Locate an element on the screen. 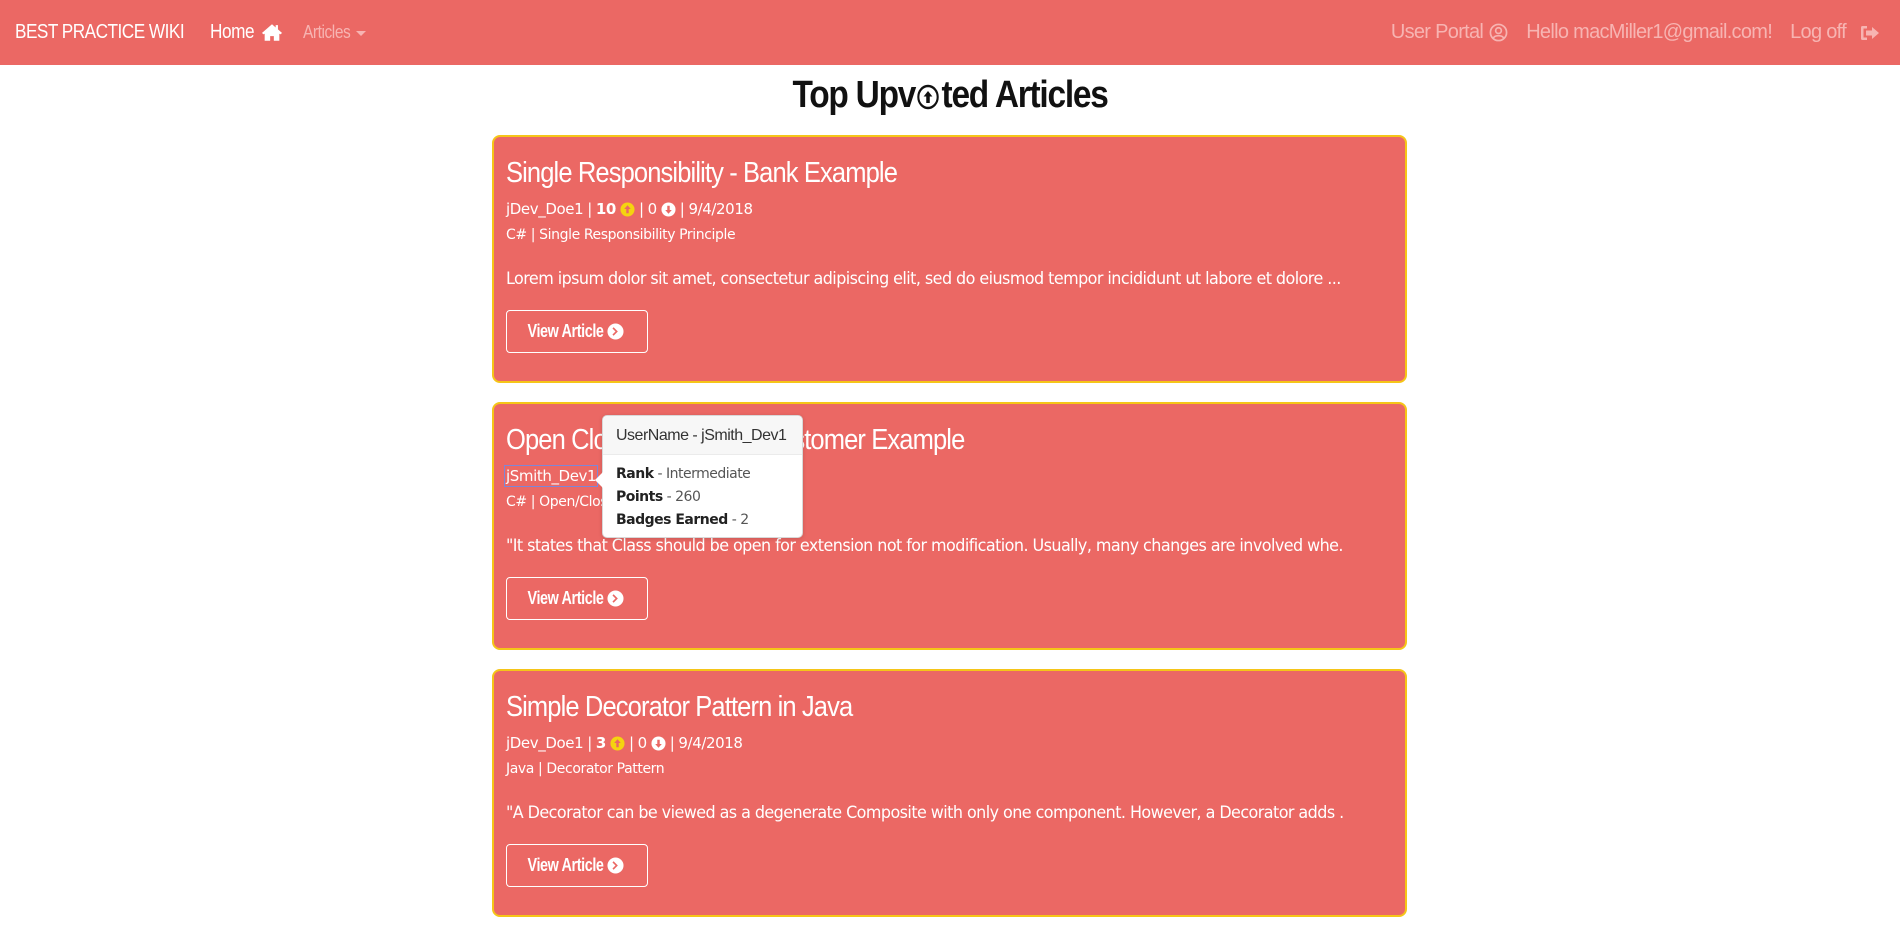 The height and width of the screenshot is (934, 1900). home-icon is located at coordinates (272, 32).